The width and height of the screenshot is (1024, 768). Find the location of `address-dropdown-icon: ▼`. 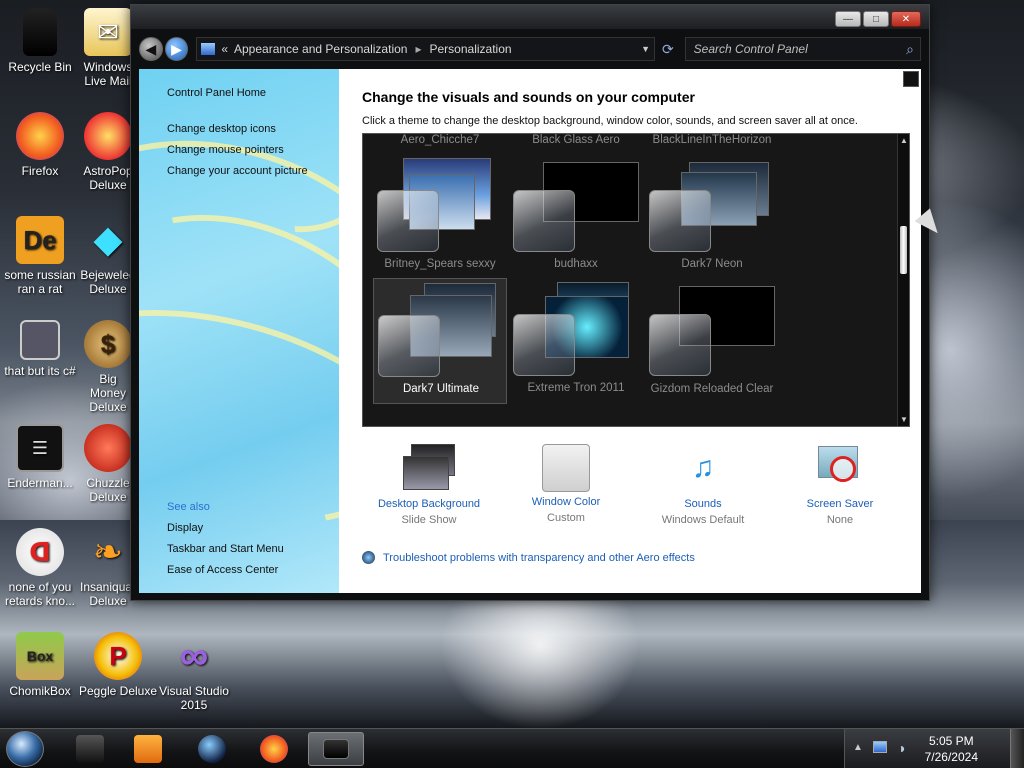

address-dropdown-icon: ▼ is located at coordinates (645, 49).